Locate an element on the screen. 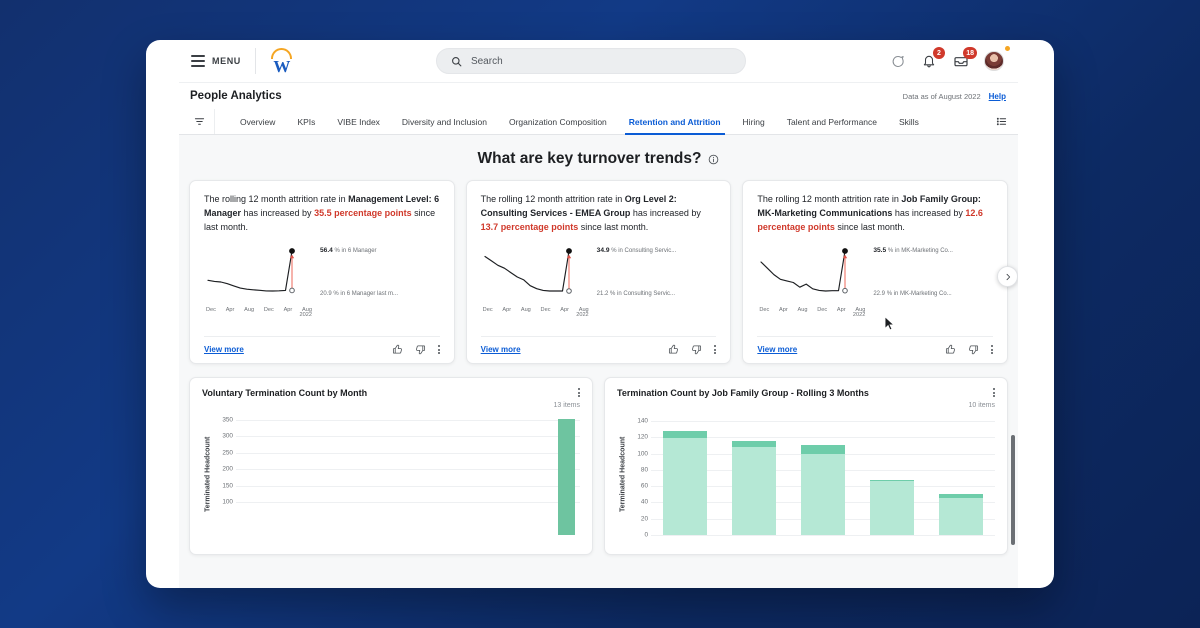  sparkline-year: 2022 is located at coordinates (859, 315).